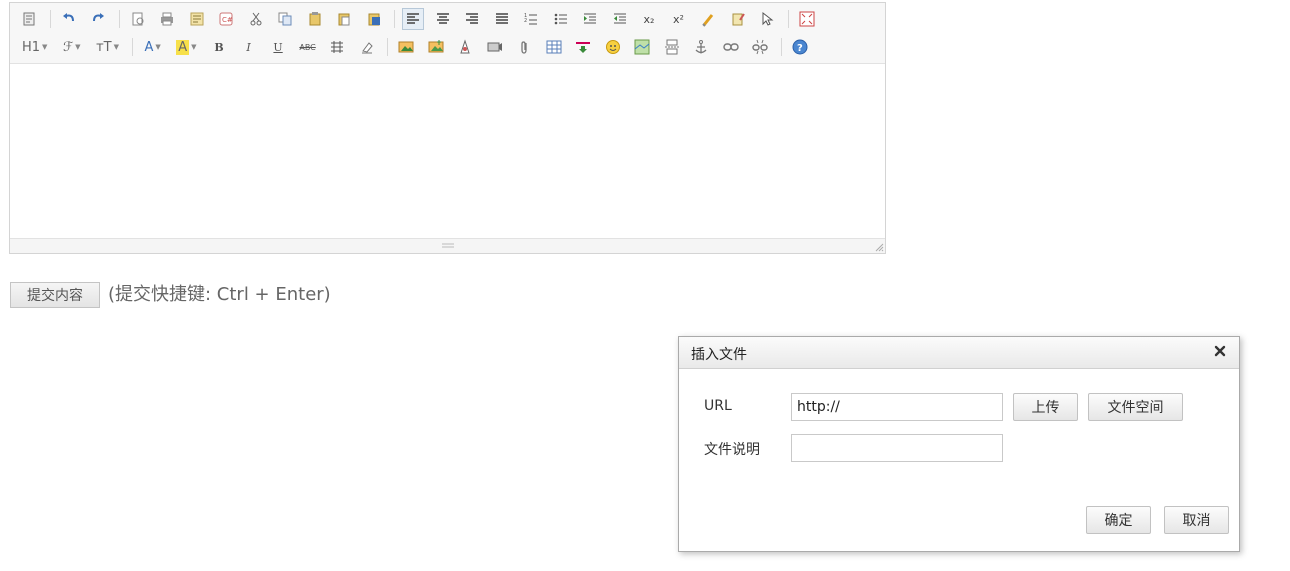  Describe the element at coordinates (472, 19) in the screenshot. I see `toolbar-button-align-right` at that location.